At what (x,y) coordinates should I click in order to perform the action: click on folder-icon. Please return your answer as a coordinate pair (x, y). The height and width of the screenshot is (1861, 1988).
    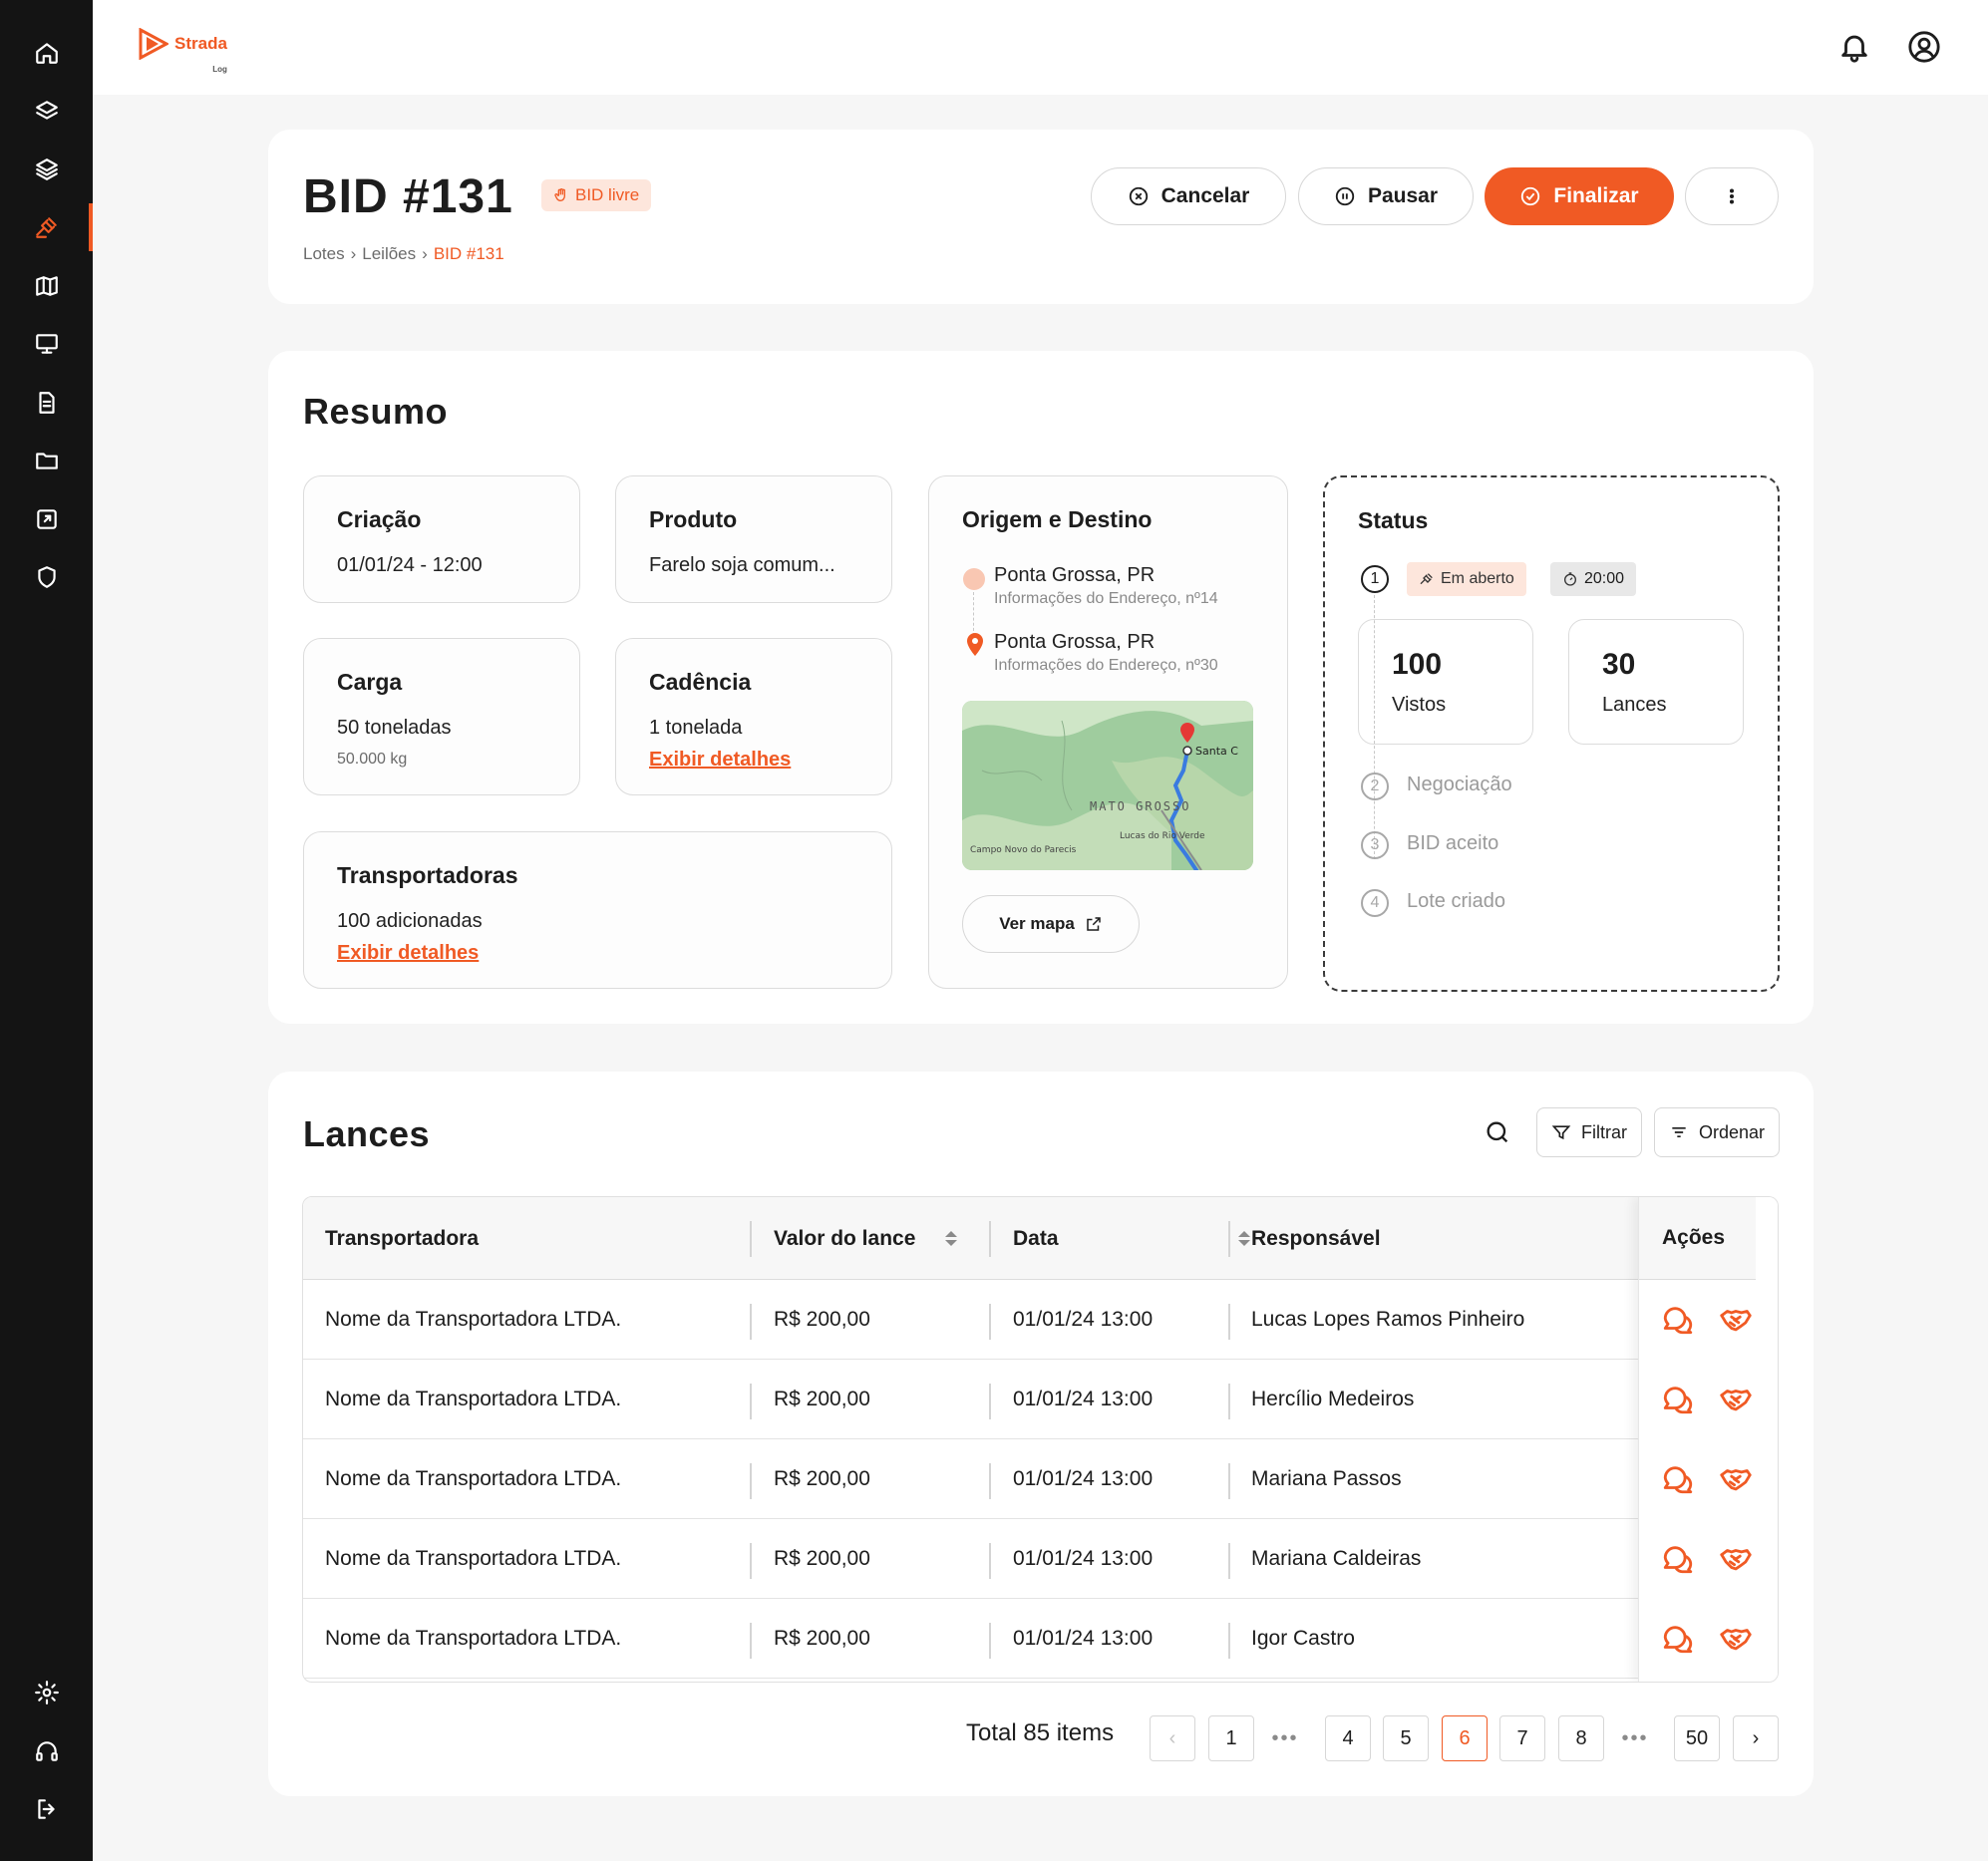
    Looking at the image, I should click on (47, 461).